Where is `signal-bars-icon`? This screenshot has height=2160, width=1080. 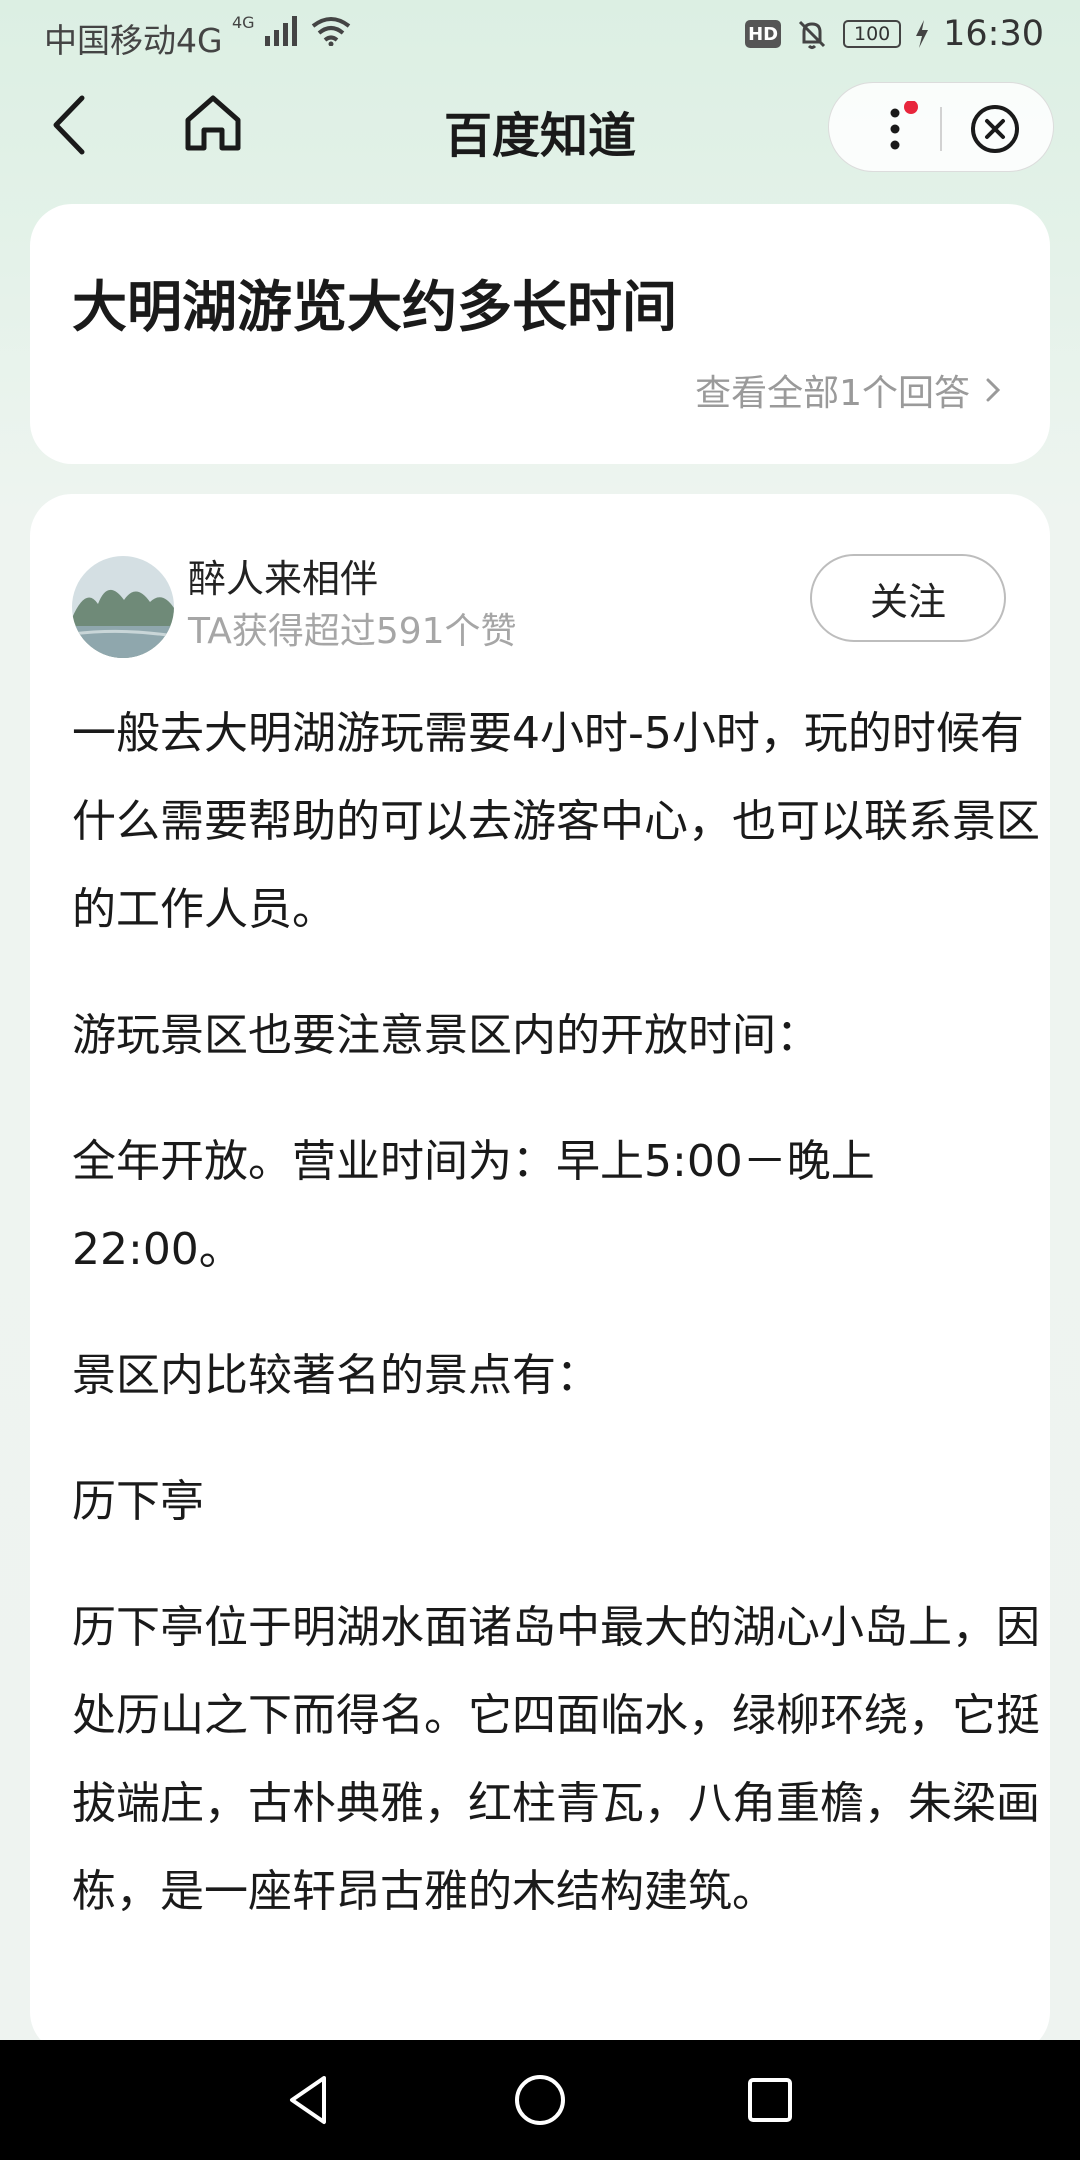
signal-bars-icon is located at coordinates (280, 31).